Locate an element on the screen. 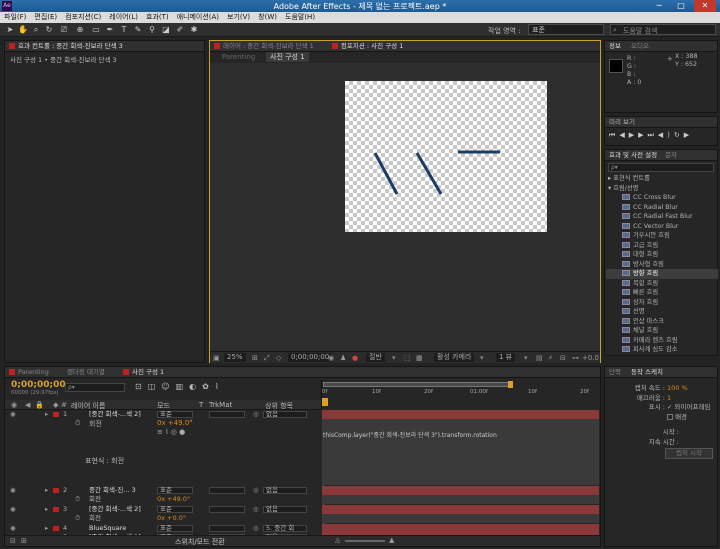  zoom-slider is located at coordinates (365, 541).